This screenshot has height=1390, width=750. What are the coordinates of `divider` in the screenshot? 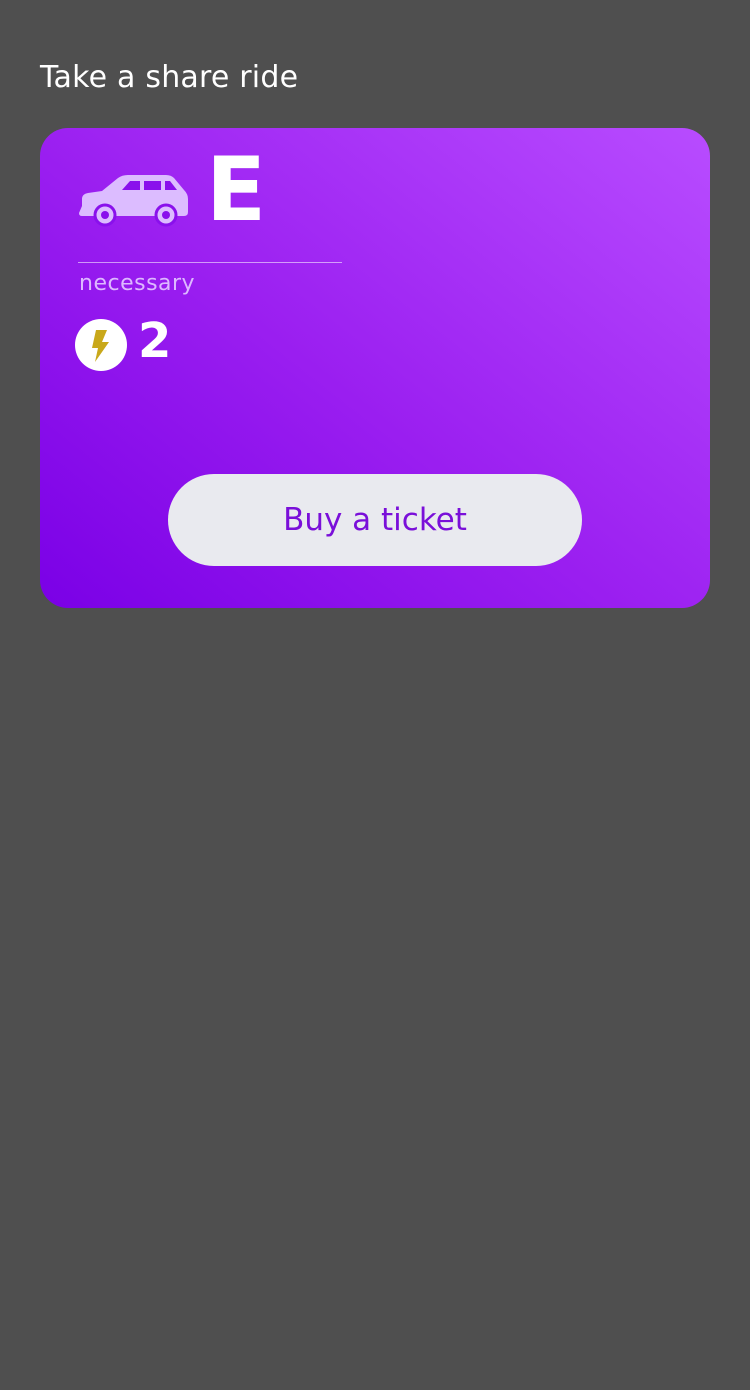 It's located at (210, 262).